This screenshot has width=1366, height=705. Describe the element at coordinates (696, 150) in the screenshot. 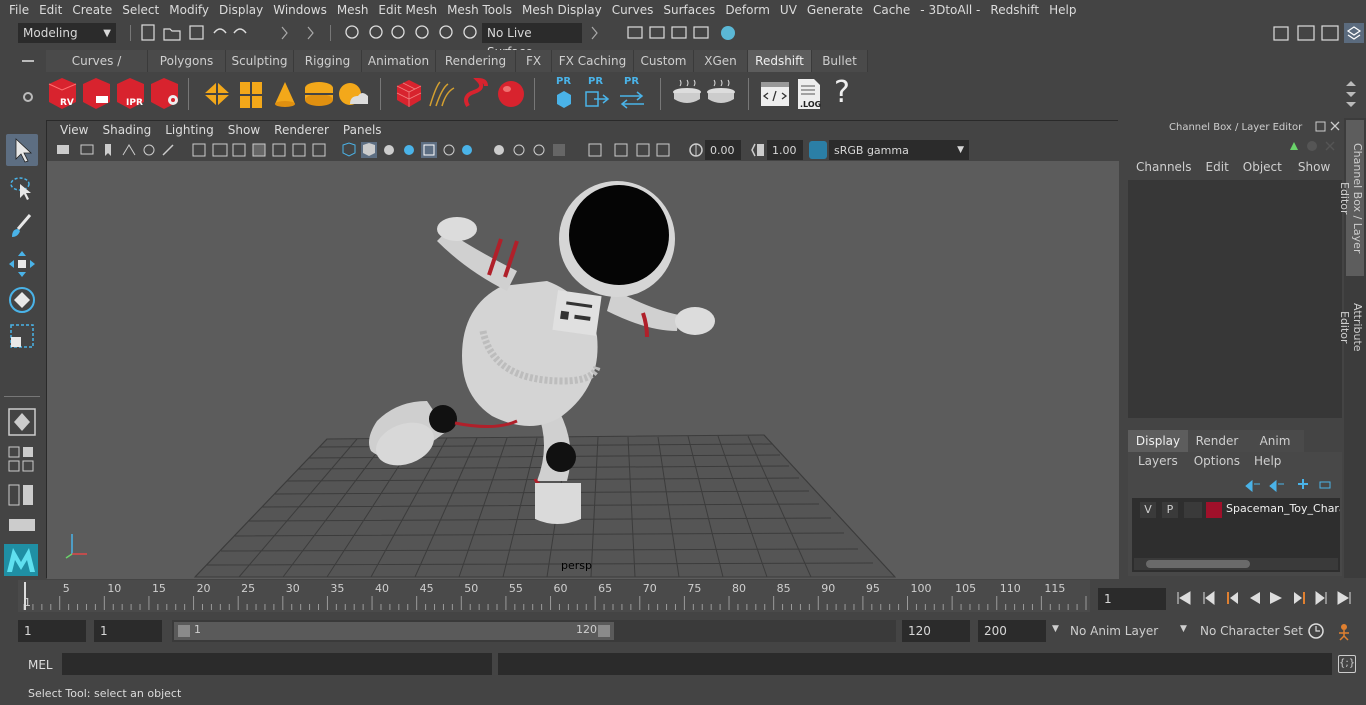

I see `exposure-icon` at that location.